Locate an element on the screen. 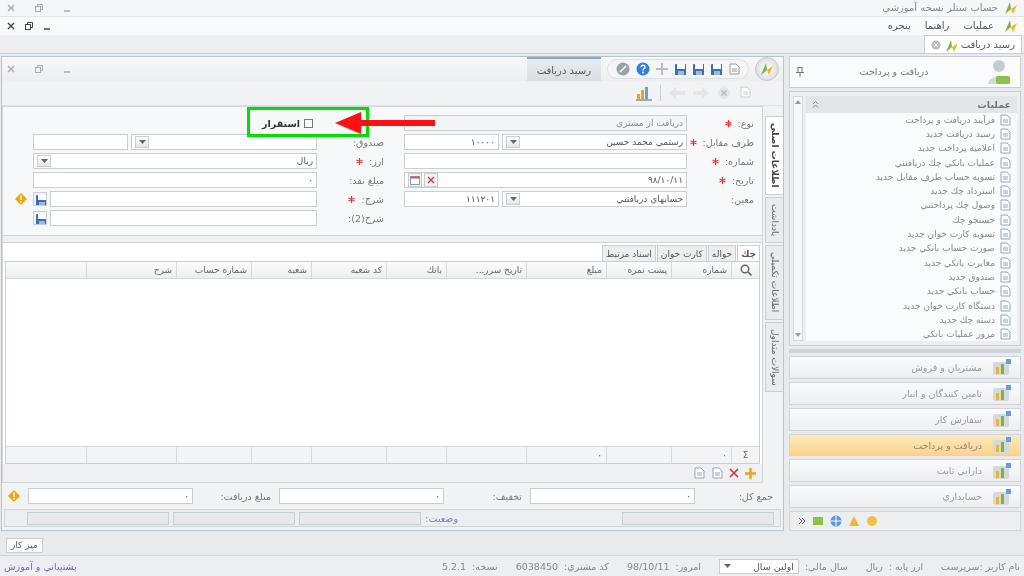  task-link: دسته چك جديد is located at coordinates (967, 319).